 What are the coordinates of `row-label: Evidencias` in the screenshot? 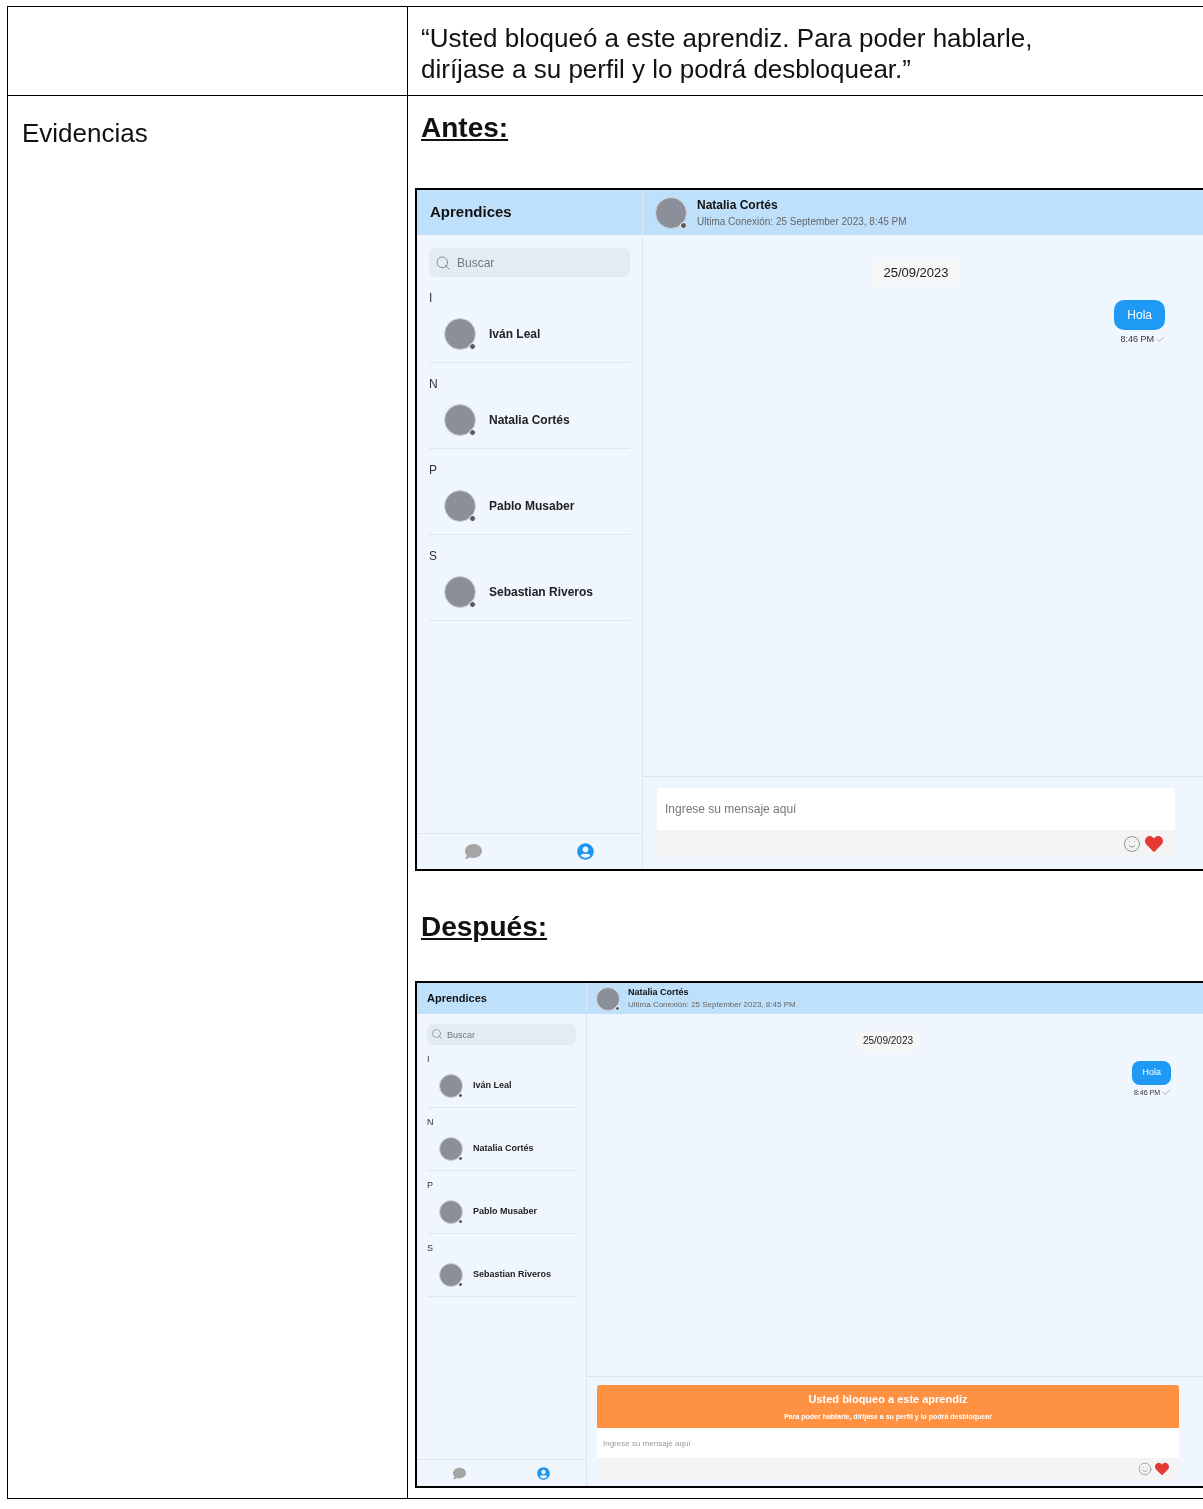 It's located at (85, 133).